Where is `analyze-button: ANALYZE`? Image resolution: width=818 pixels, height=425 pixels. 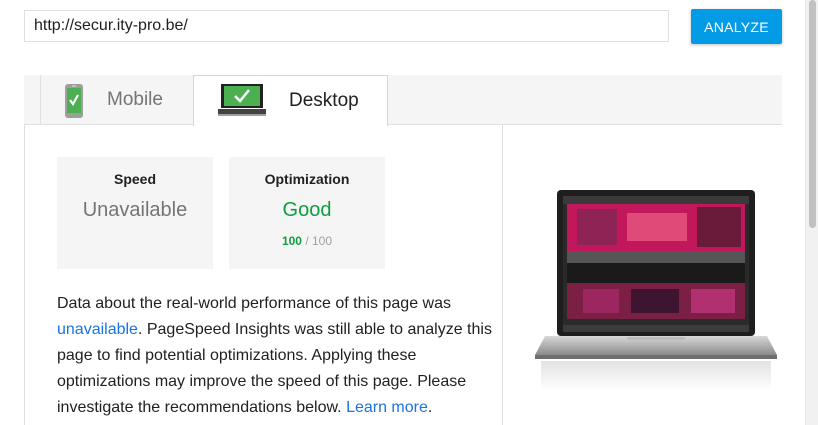 analyze-button: ANALYZE is located at coordinates (736, 26).